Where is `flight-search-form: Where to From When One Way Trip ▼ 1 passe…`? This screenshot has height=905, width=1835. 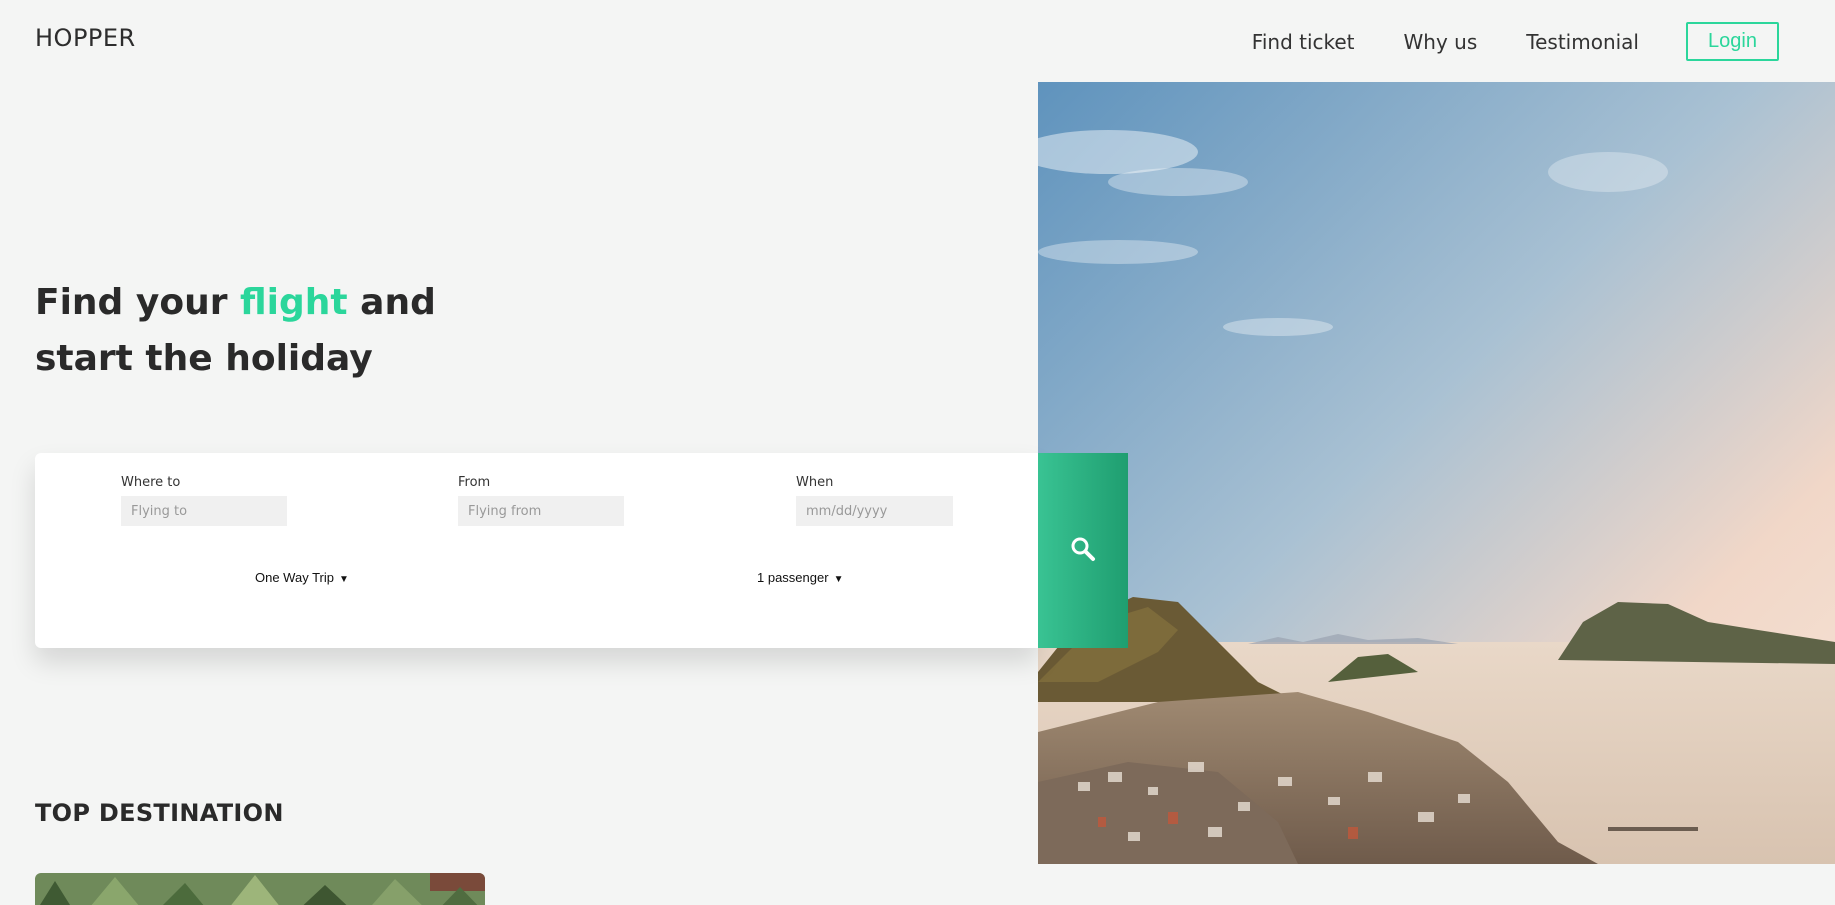 flight-search-form: Where to From When One Way Trip ▼ 1 passe… is located at coordinates (536, 550).